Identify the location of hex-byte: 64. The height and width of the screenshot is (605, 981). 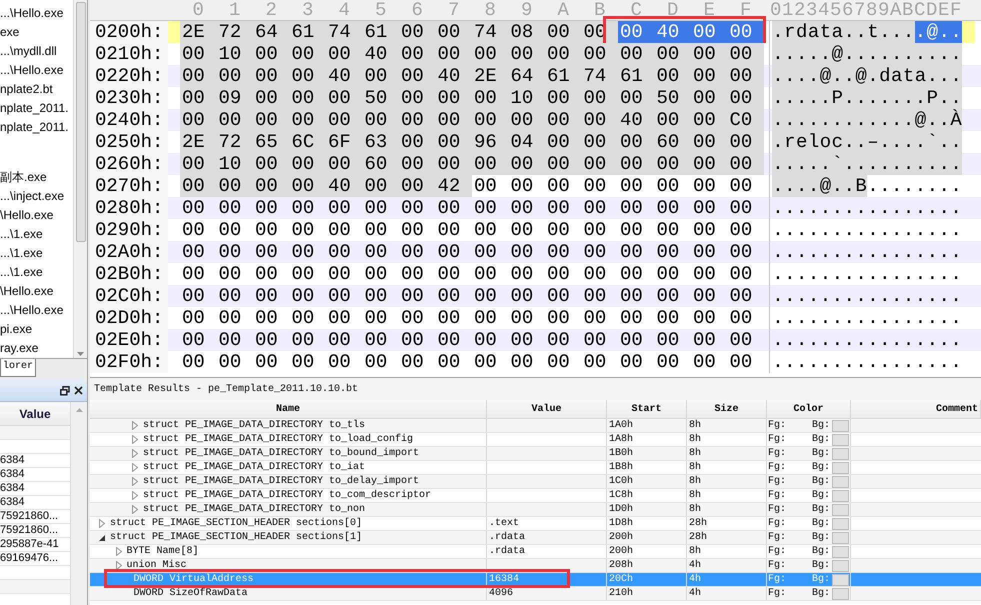
(271, 32).